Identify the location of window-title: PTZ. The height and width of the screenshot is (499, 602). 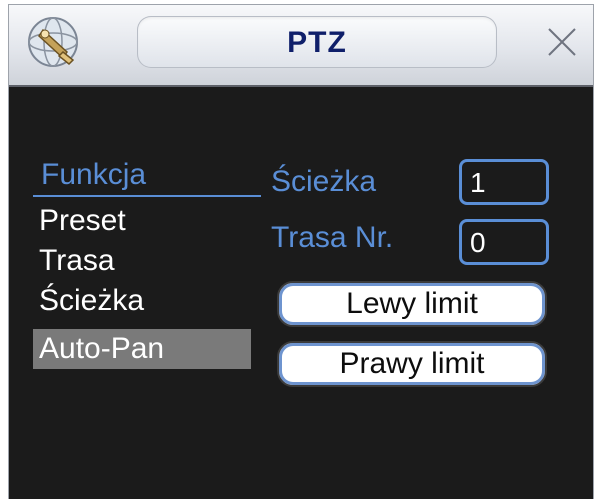
(317, 42).